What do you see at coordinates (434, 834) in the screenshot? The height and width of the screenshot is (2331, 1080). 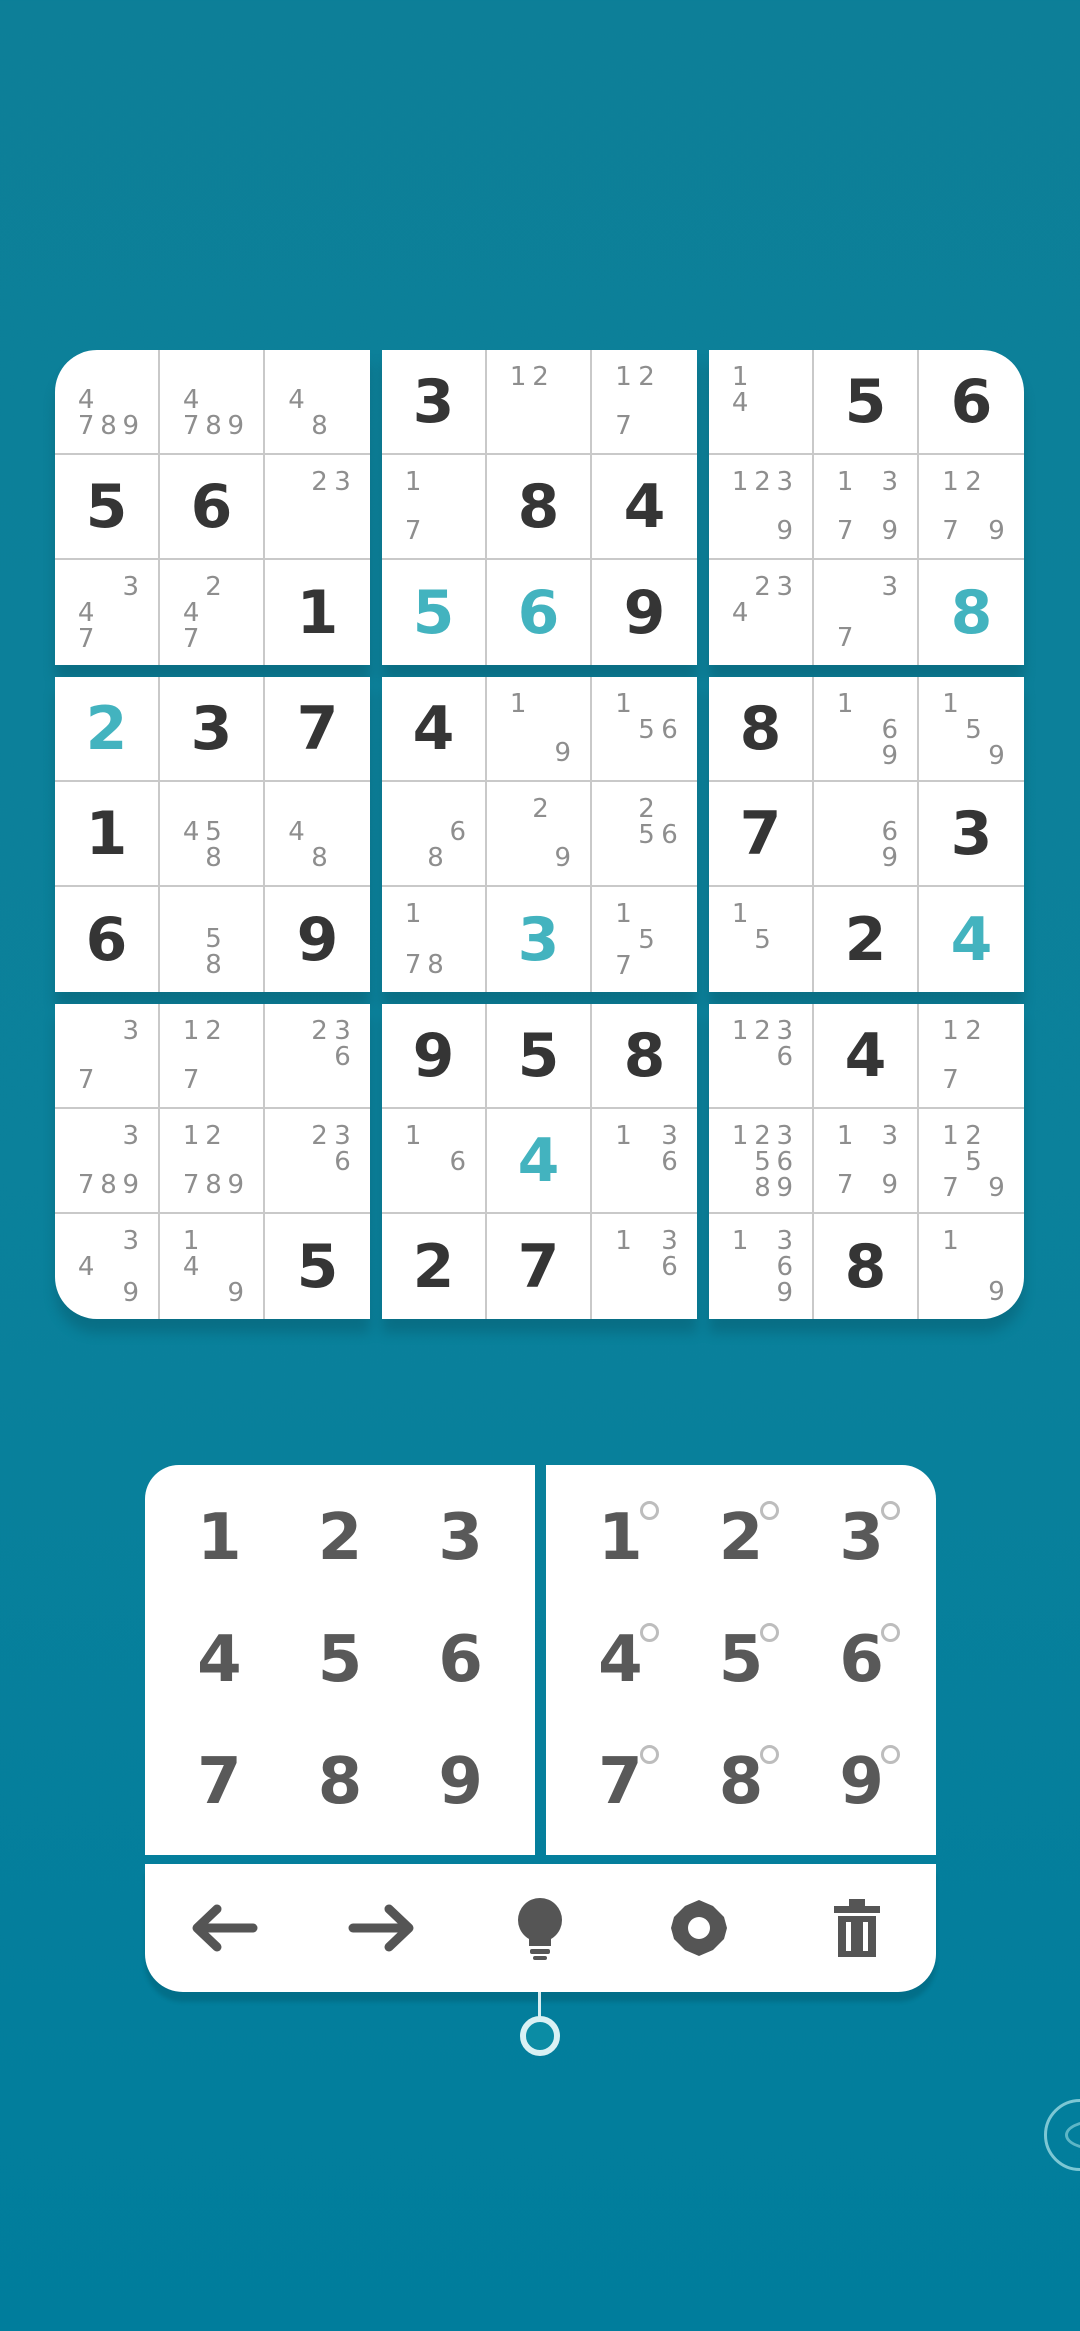 I see `sudoku-cell: 68` at bounding box center [434, 834].